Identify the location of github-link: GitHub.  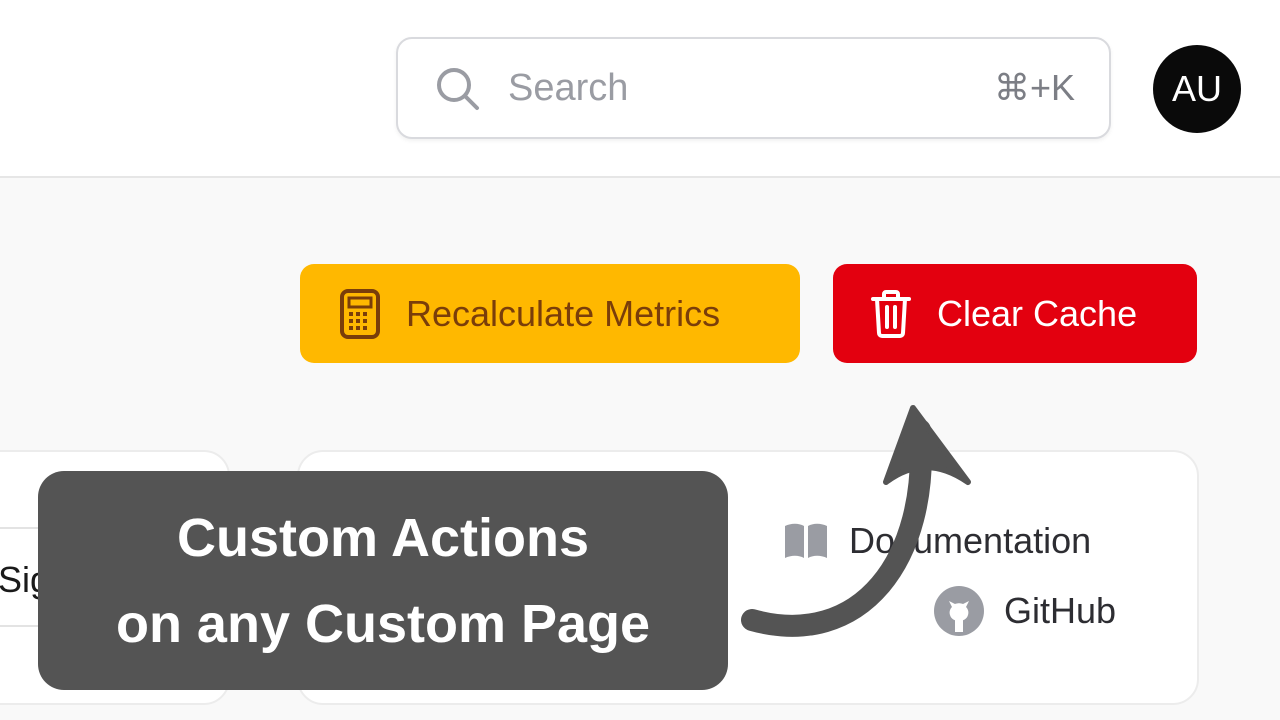
(1024, 611).